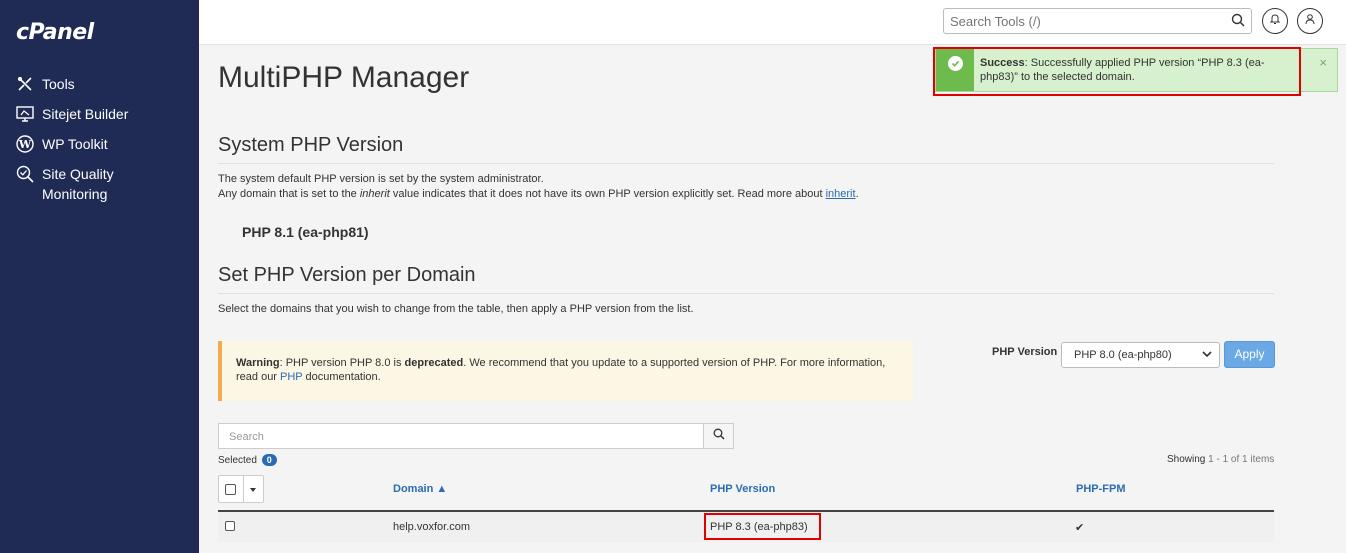 This screenshot has height=553, width=1346. I want to click on sidebar-item-wp-toolkit: W WP Toolkit, so click(99, 145).